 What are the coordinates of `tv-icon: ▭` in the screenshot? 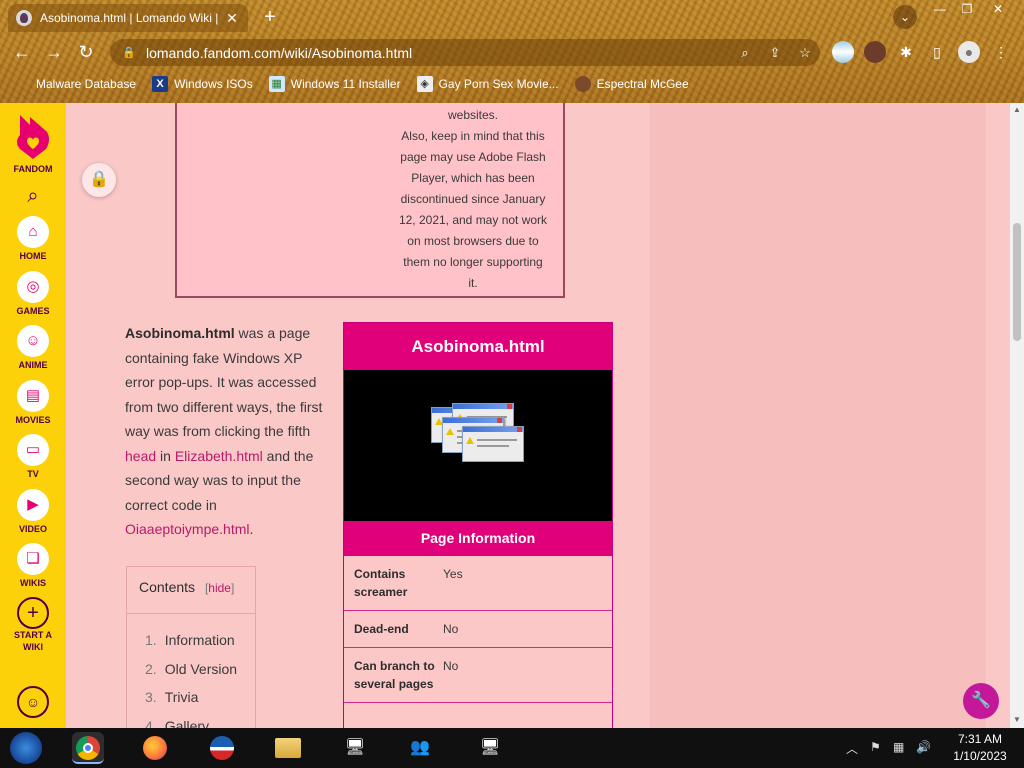 It's located at (33, 450).